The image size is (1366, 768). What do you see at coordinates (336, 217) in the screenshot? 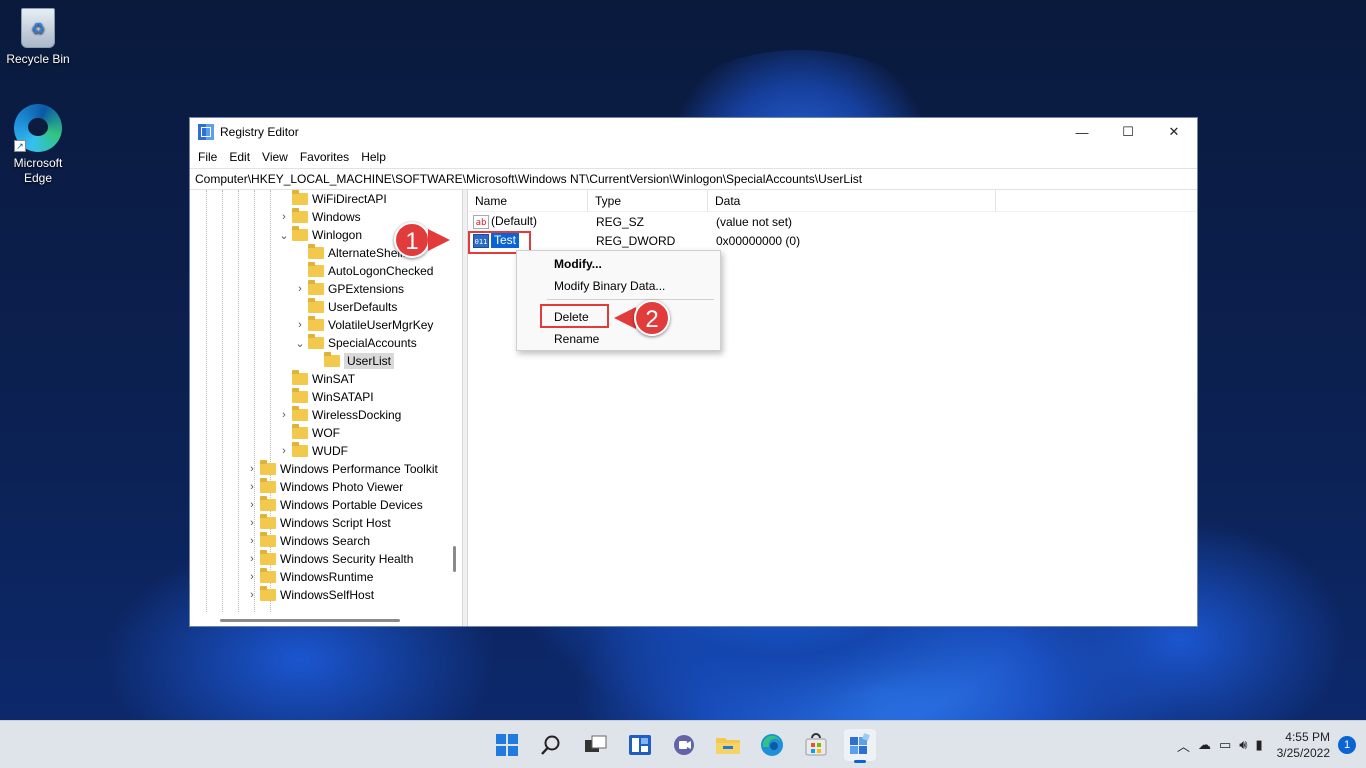
I see `tree-item-label: Windows` at bounding box center [336, 217].